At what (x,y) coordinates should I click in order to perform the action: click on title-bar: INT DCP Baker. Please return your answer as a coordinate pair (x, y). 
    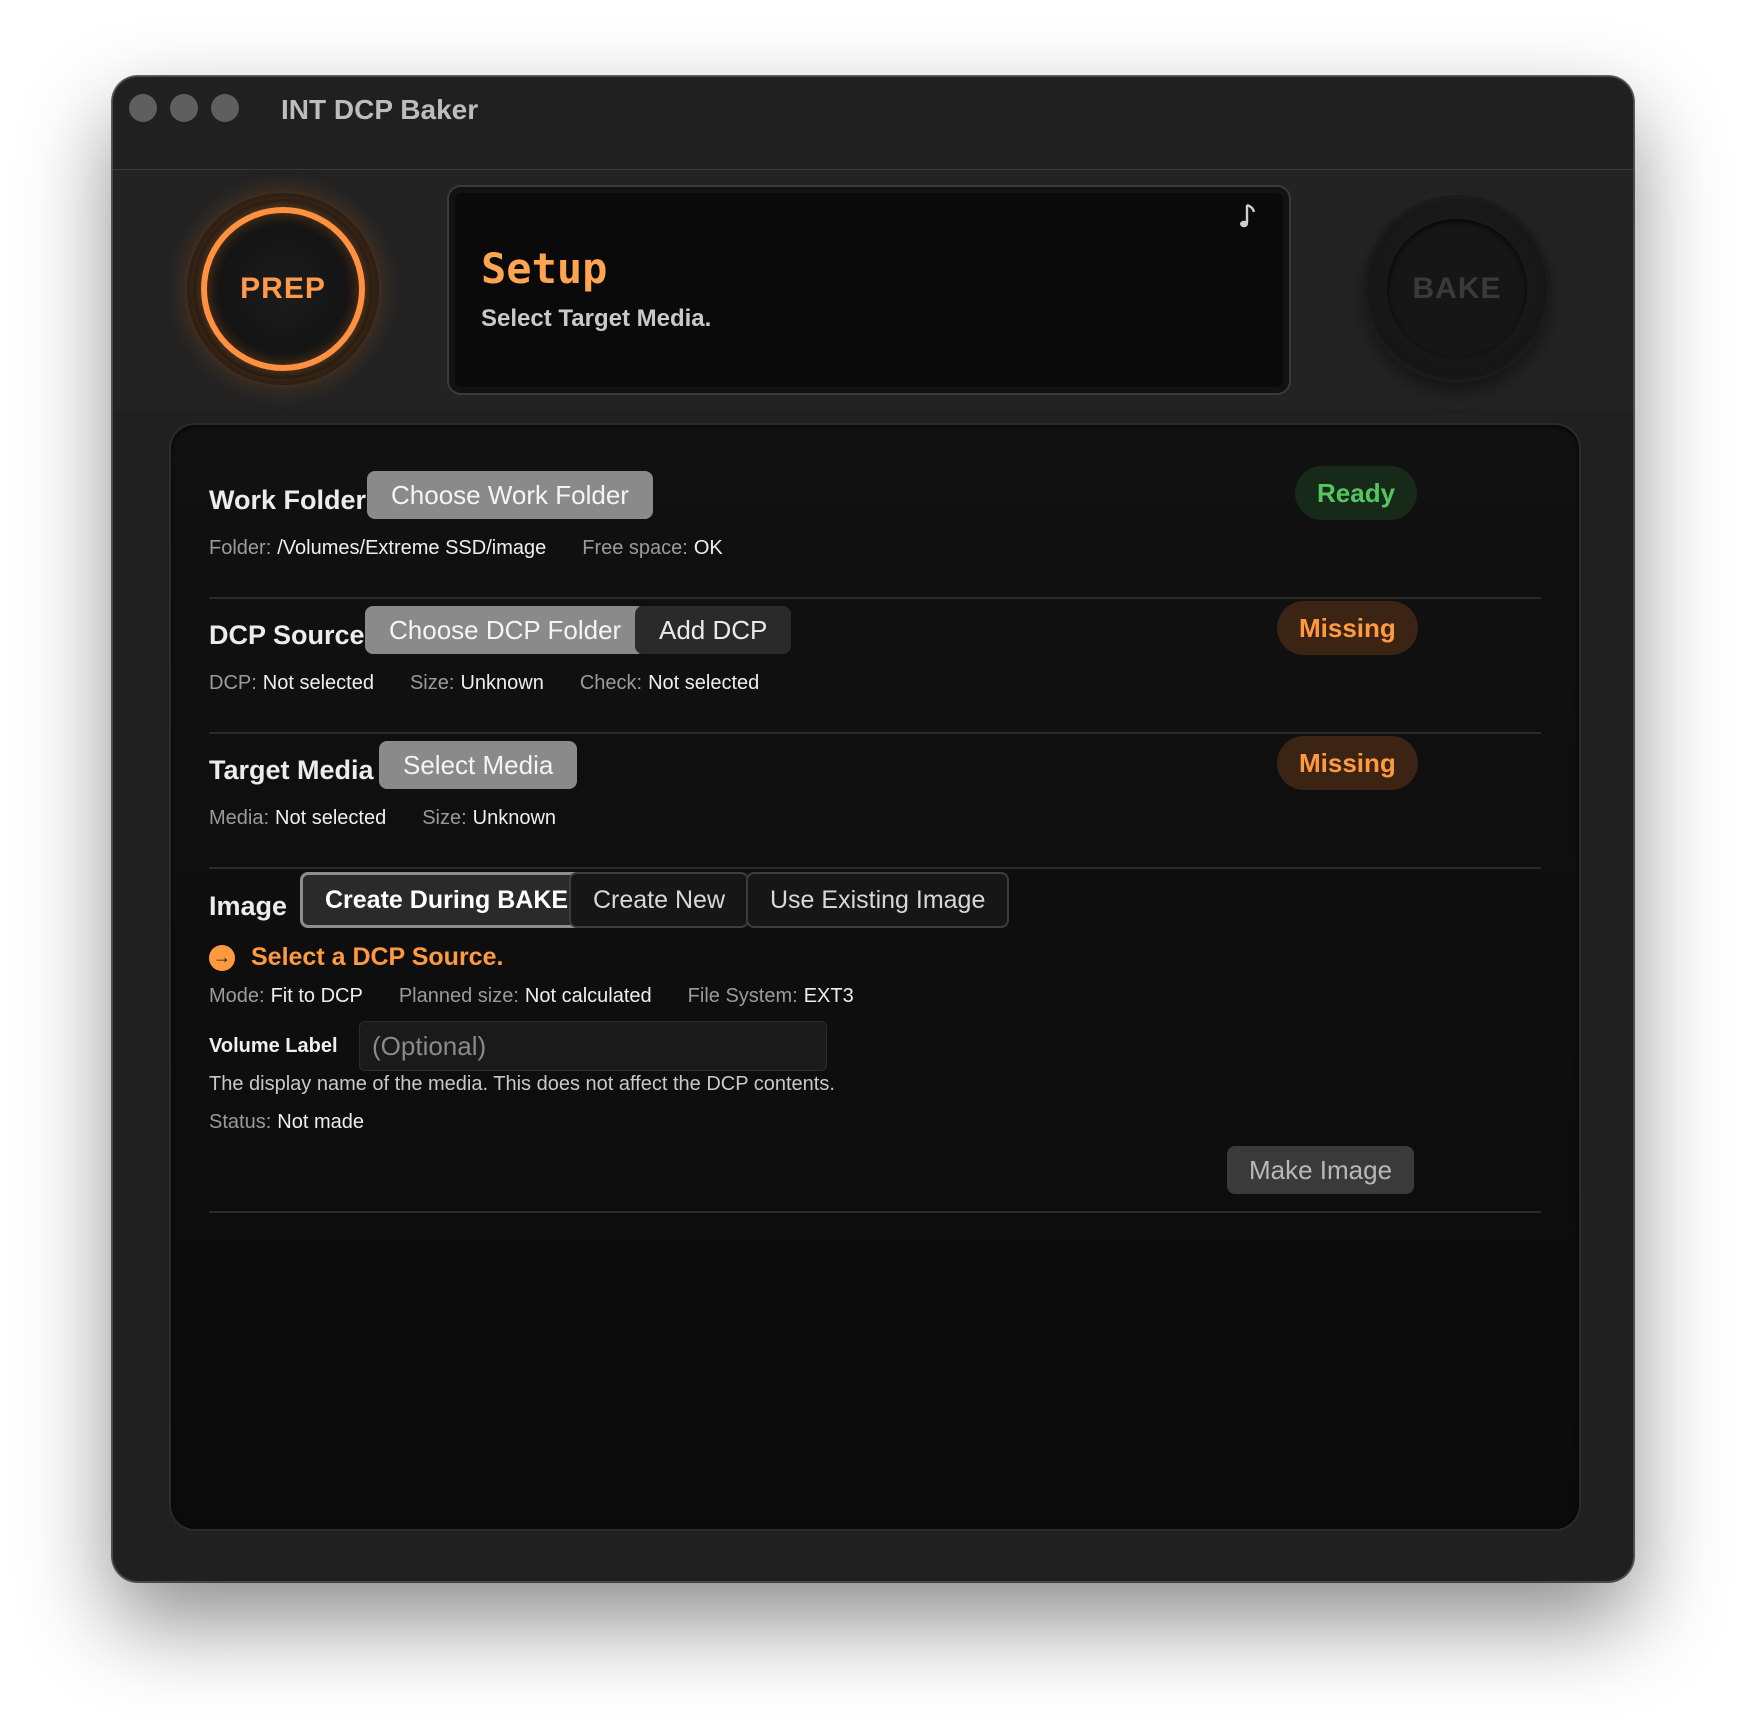
    Looking at the image, I should click on (873, 123).